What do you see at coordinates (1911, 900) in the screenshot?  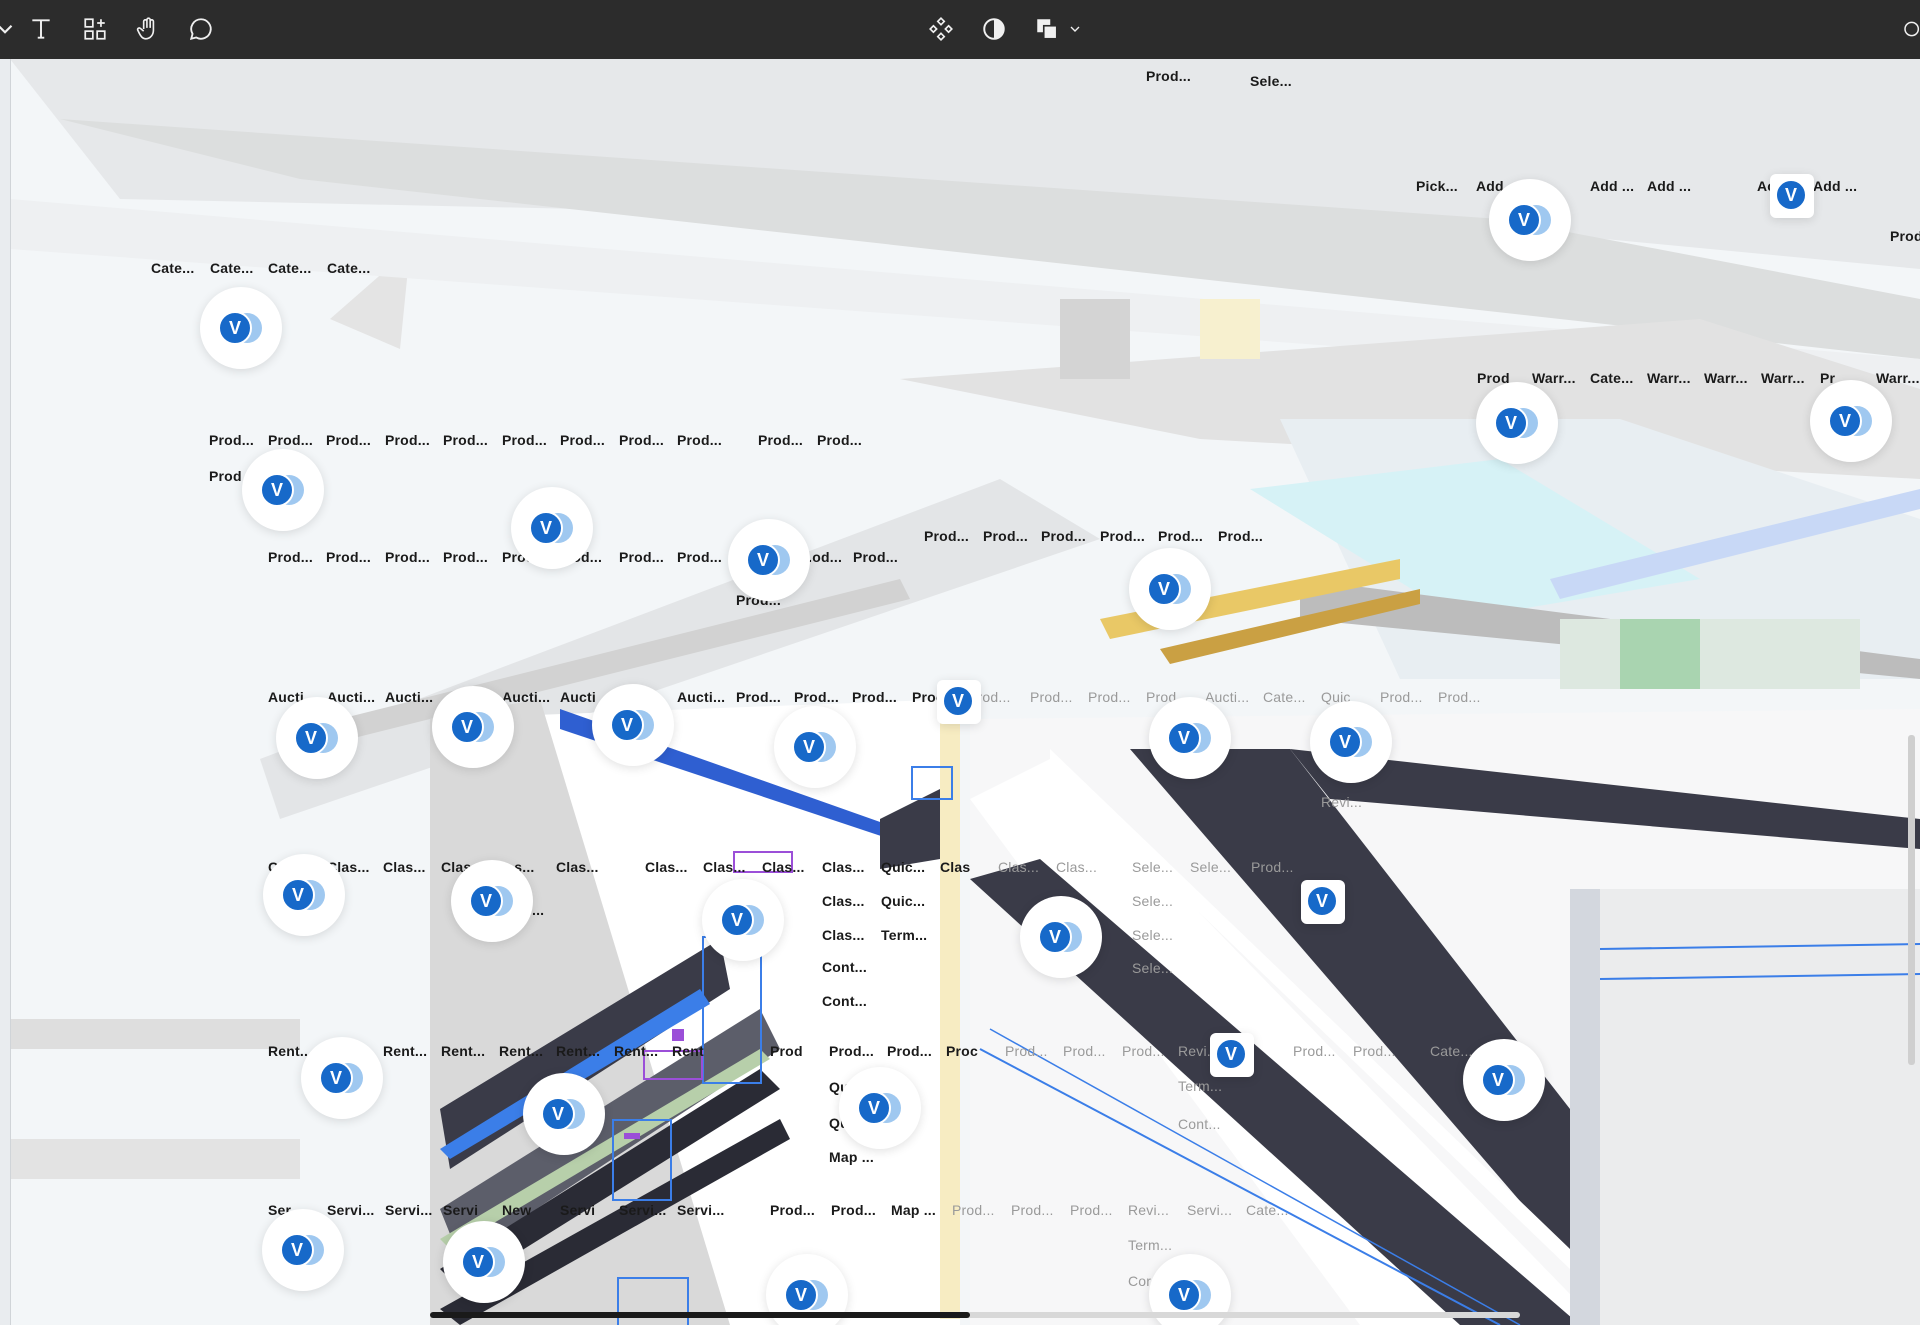 I see `vertical-scrollbar` at bounding box center [1911, 900].